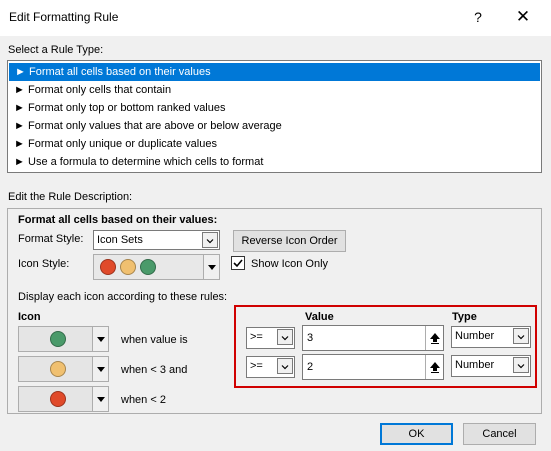  What do you see at coordinates (120, 72) in the screenshot?
I see `rule-type-item-label: Format all cells based on their values` at bounding box center [120, 72].